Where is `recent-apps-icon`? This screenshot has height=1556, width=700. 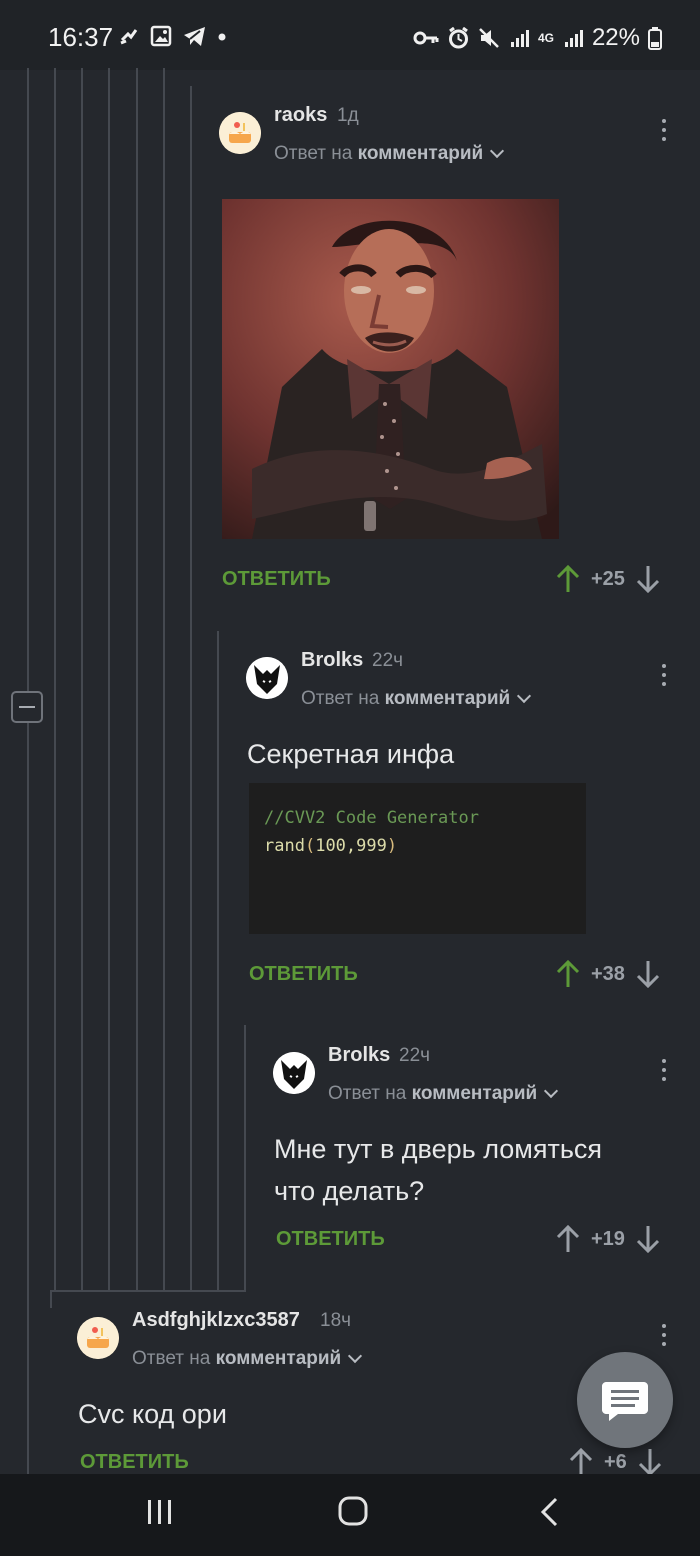 recent-apps-icon is located at coordinates (160, 1512).